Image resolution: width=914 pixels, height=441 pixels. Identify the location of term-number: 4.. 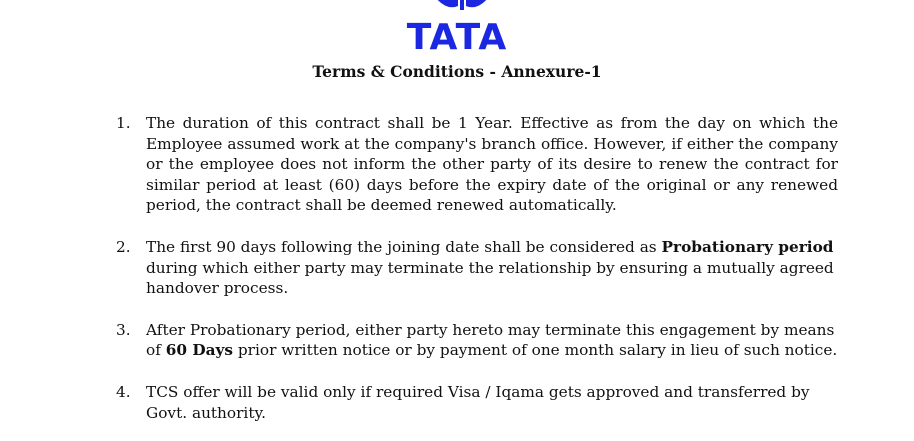
(123, 391).